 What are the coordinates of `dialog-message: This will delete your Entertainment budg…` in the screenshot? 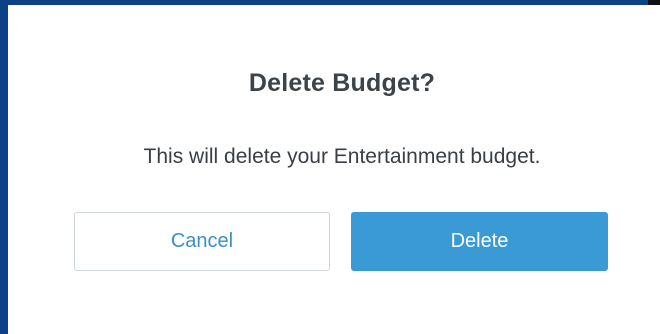 It's located at (342, 156).